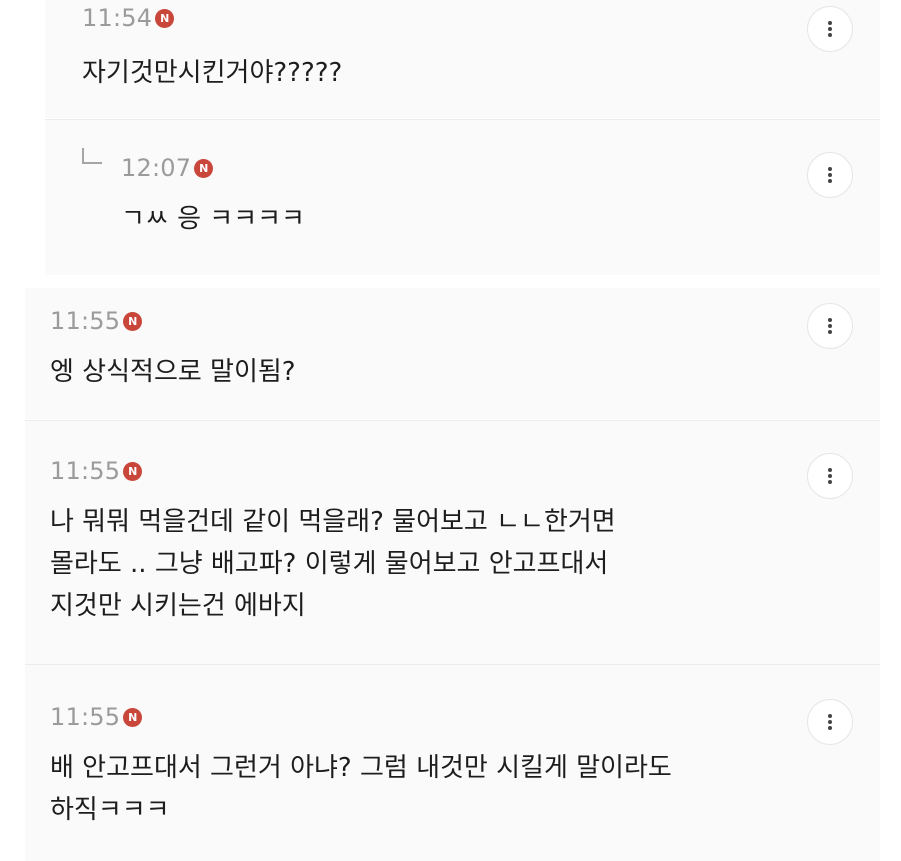  Describe the element at coordinates (156, 168) in the screenshot. I see `comment-time: 12:07` at that location.